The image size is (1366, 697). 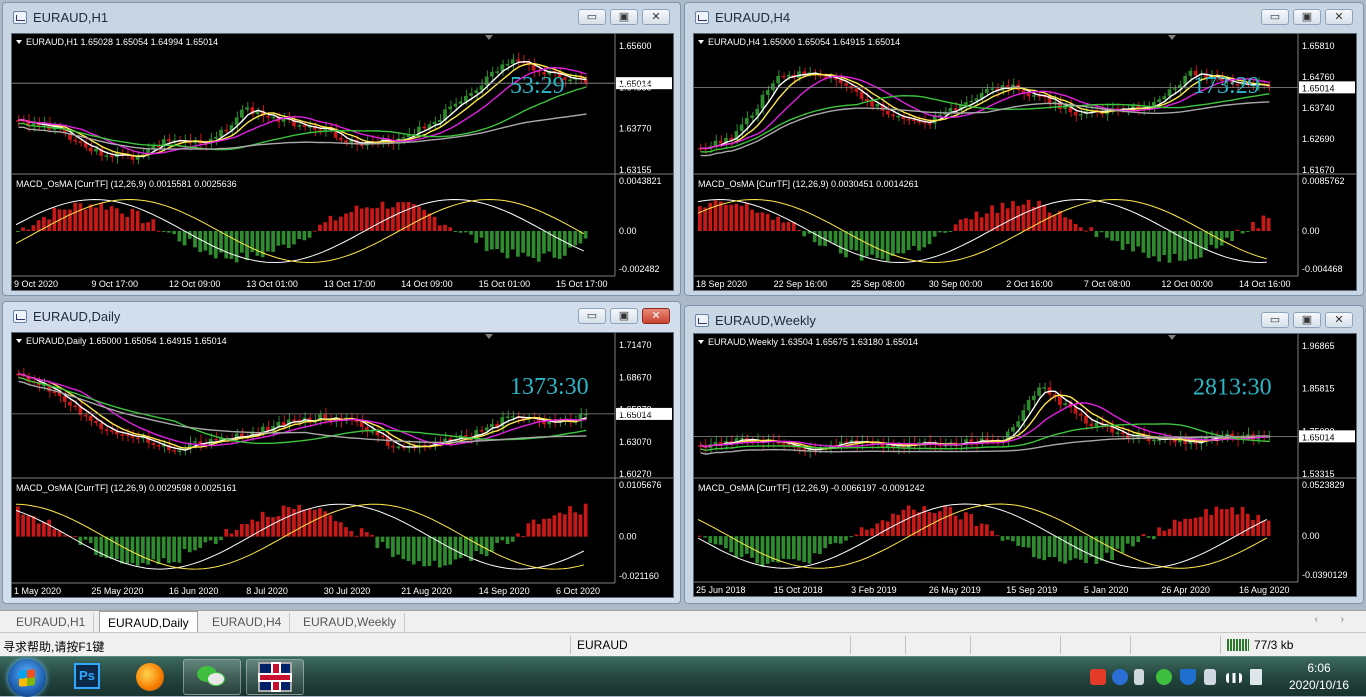 I want to click on start-button, so click(x=27, y=678).